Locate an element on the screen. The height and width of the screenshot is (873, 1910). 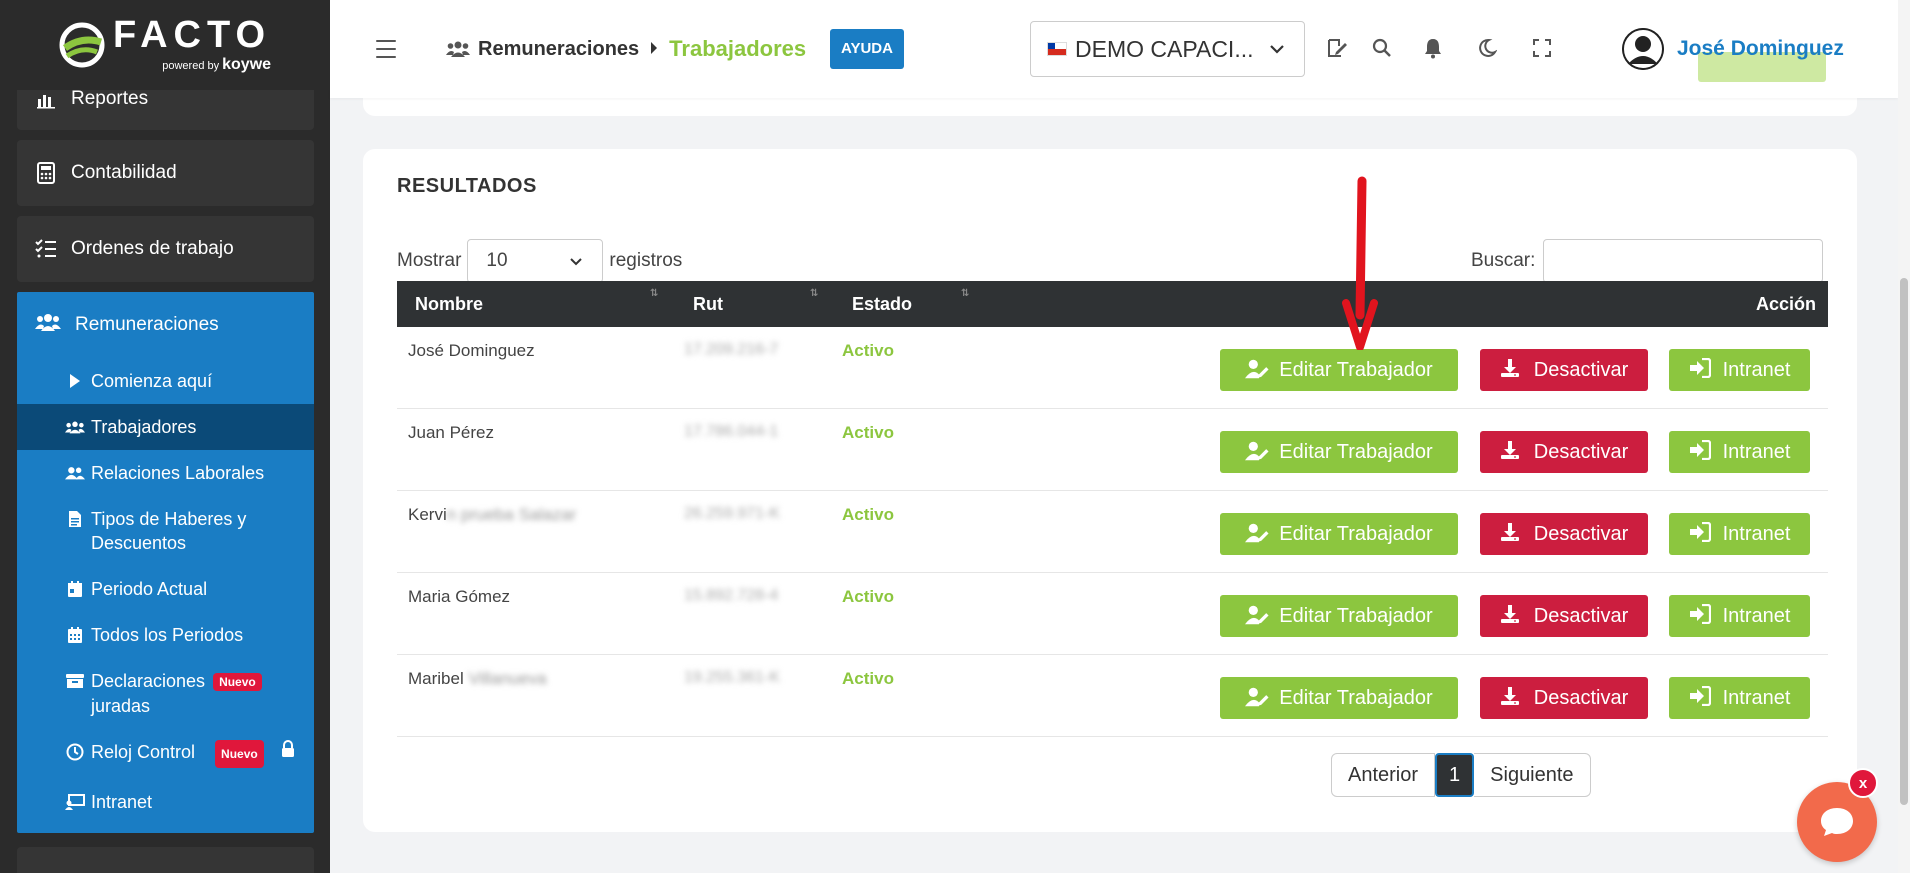
logo: FACTO powered by koywe is located at coordinates (165, 45).